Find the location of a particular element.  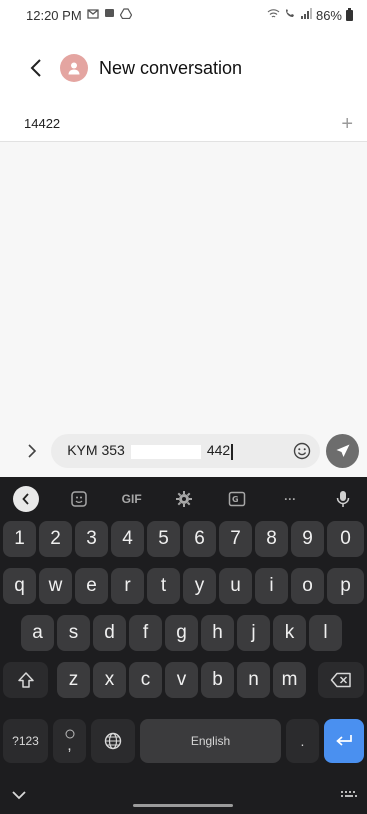

sticker-button is located at coordinates (79, 499).